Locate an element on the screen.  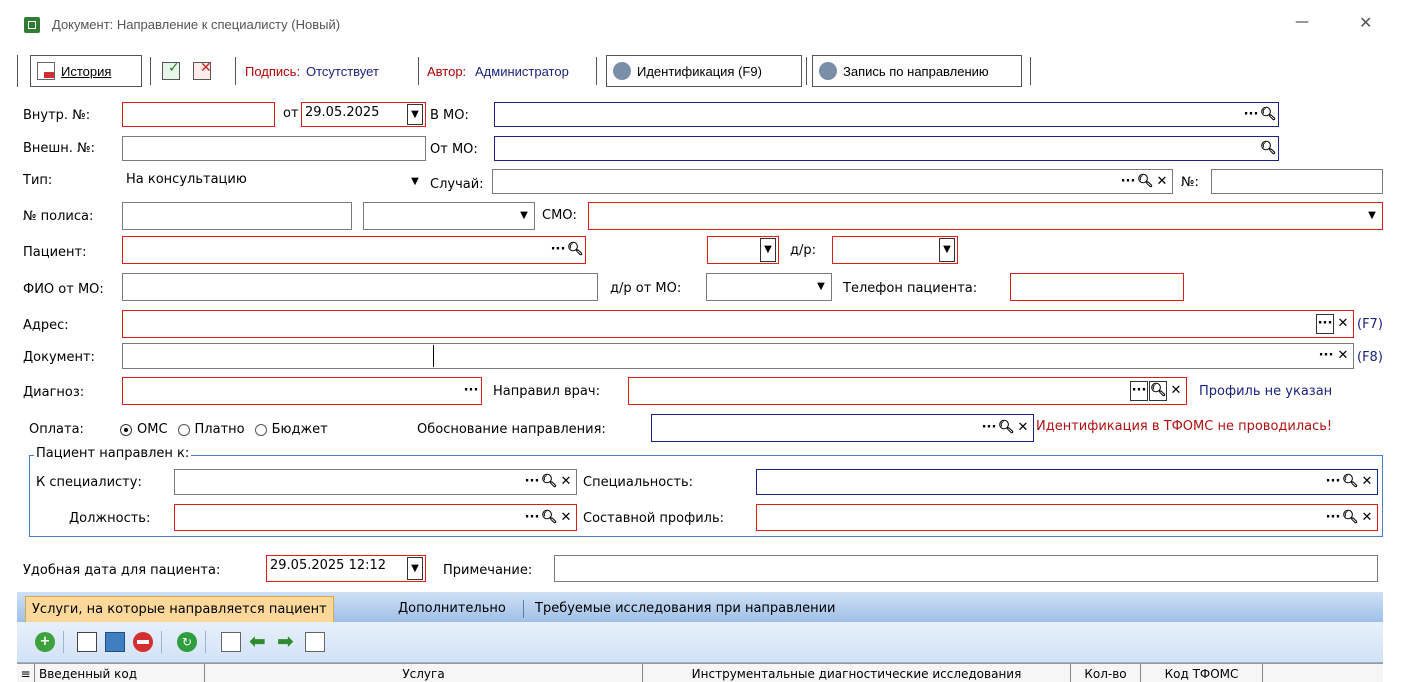
doctor-input: ··· 🔍︎ ✕ is located at coordinates (907, 391).